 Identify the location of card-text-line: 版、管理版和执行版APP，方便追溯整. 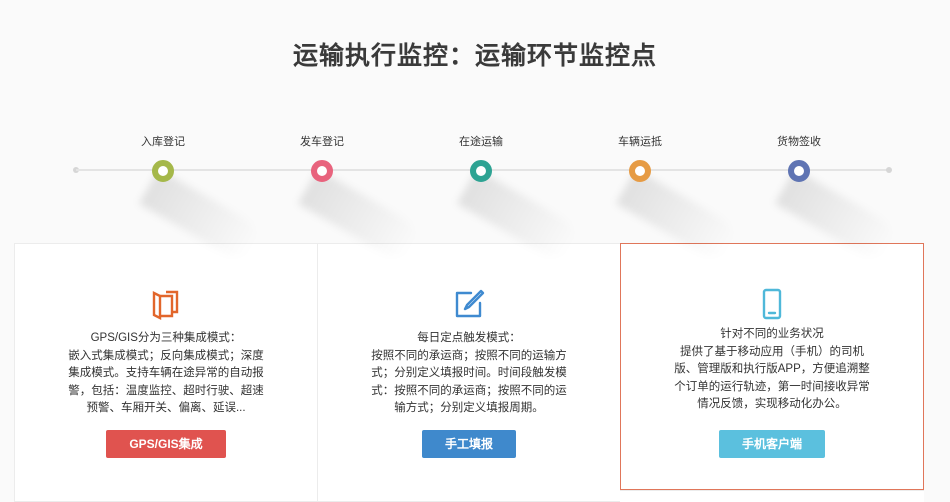
(772, 369).